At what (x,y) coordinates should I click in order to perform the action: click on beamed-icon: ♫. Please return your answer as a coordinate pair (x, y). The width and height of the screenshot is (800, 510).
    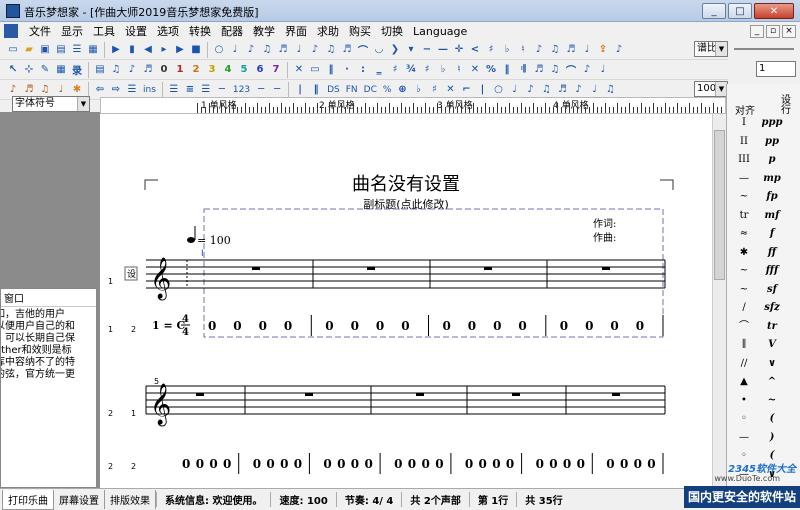
    Looking at the image, I should click on (546, 90).